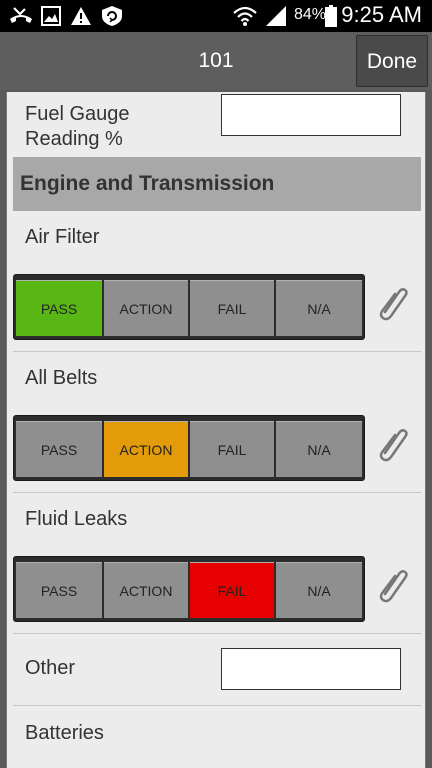  Describe the element at coordinates (232, 449) in the screenshot. I see `all-belts-fail-button: FAIL` at that location.